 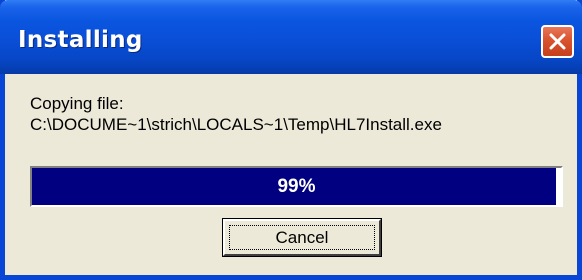 I want to click on progress-percent: 99%, so click(x=296, y=186).